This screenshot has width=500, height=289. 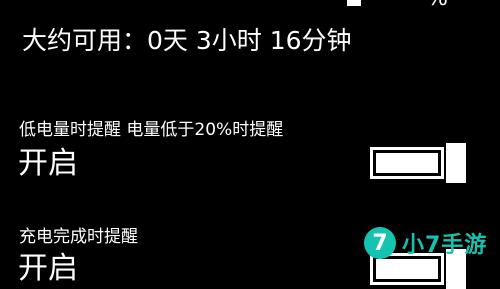 I want to click on low-battery-toggle, so click(x=418, y=163).